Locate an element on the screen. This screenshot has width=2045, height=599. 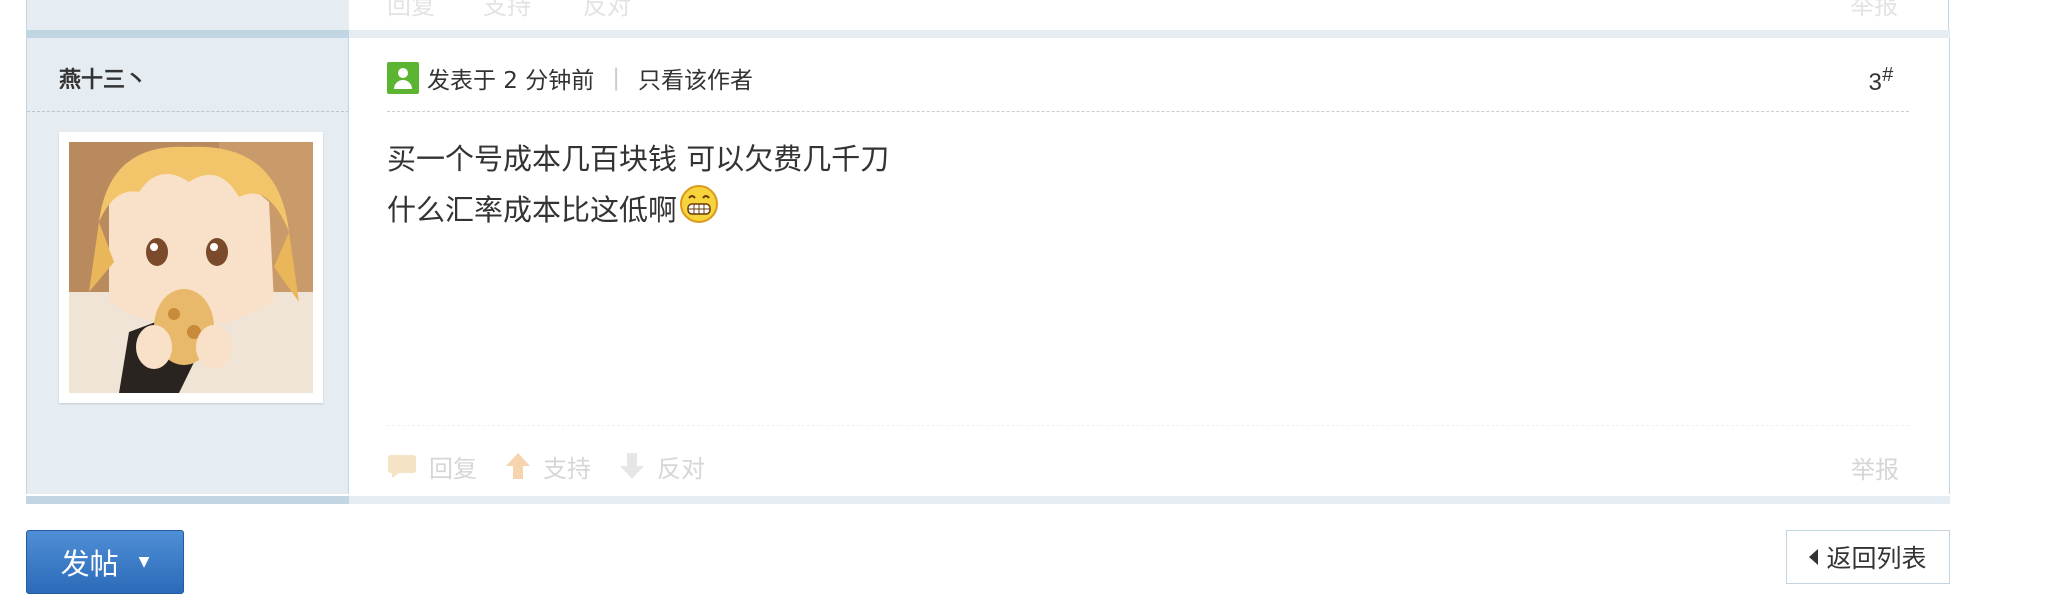
avatar is located at coordinates (191, 267).